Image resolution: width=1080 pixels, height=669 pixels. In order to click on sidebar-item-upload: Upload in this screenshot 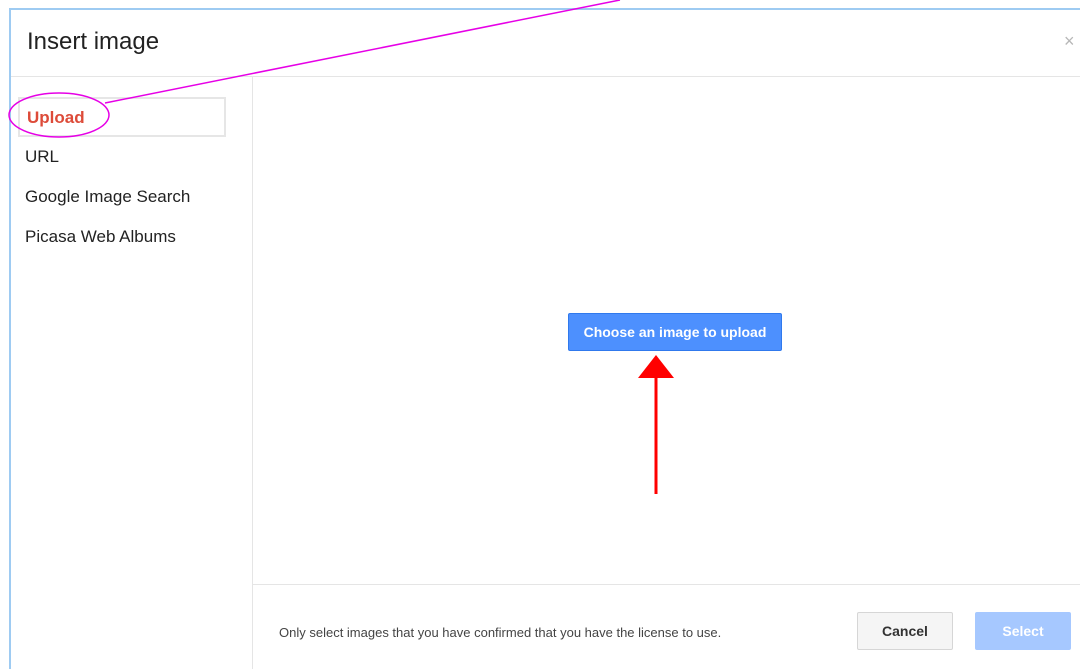, I will do `click(122, 117)`.